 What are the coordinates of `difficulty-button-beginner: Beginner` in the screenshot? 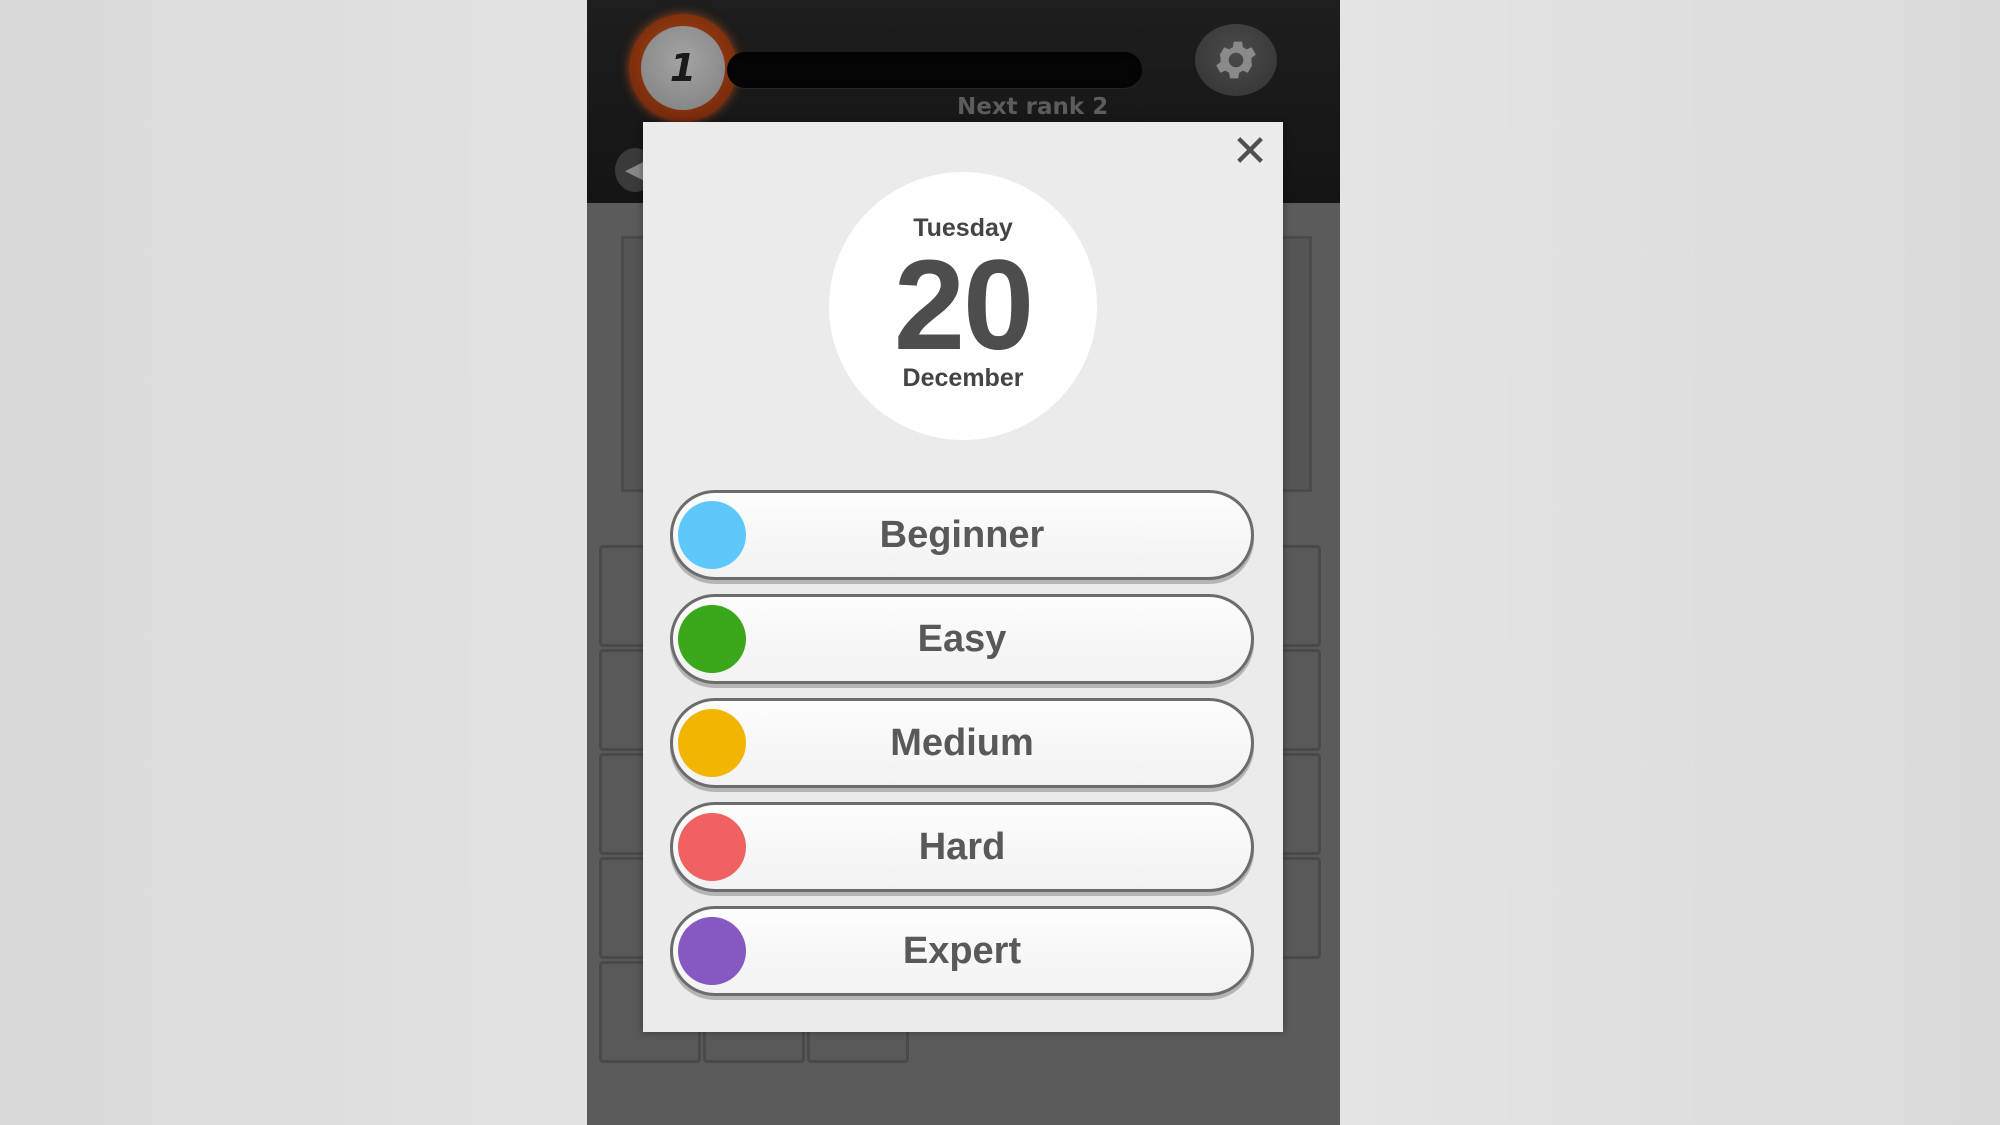 It's located at (962, 535).